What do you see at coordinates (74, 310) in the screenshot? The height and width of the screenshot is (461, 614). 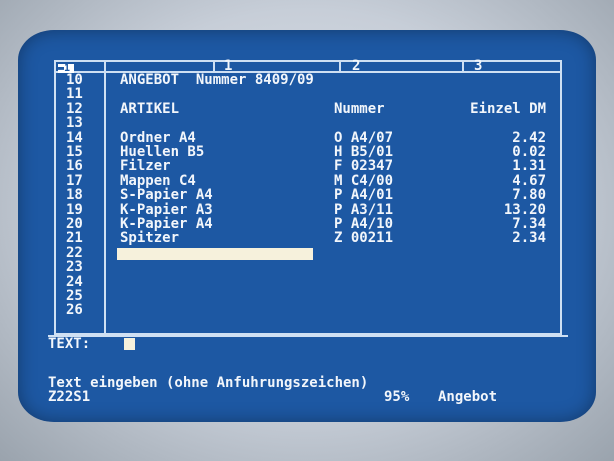 I see `row-number: 26` at bounding box center [74, 310].